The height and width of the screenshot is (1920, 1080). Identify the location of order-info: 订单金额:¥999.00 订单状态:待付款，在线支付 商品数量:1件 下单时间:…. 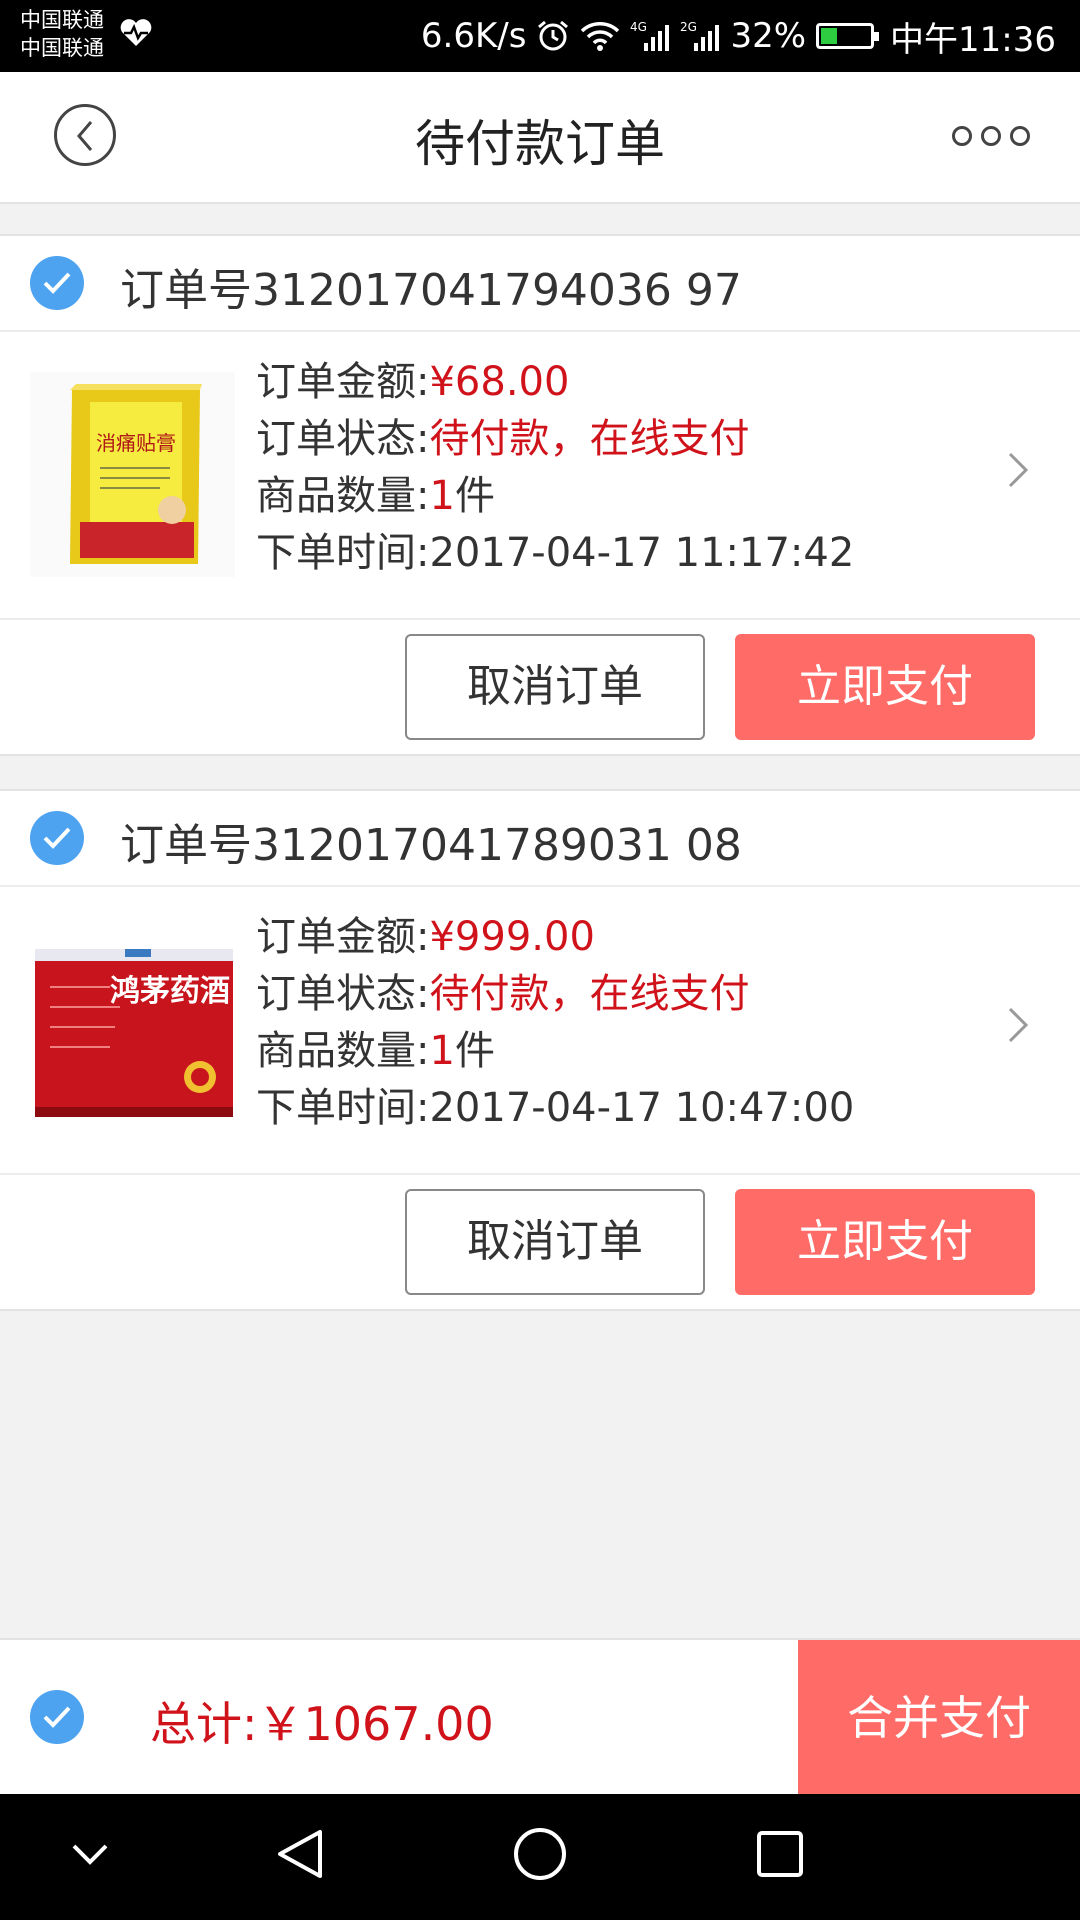
(555, 1023).